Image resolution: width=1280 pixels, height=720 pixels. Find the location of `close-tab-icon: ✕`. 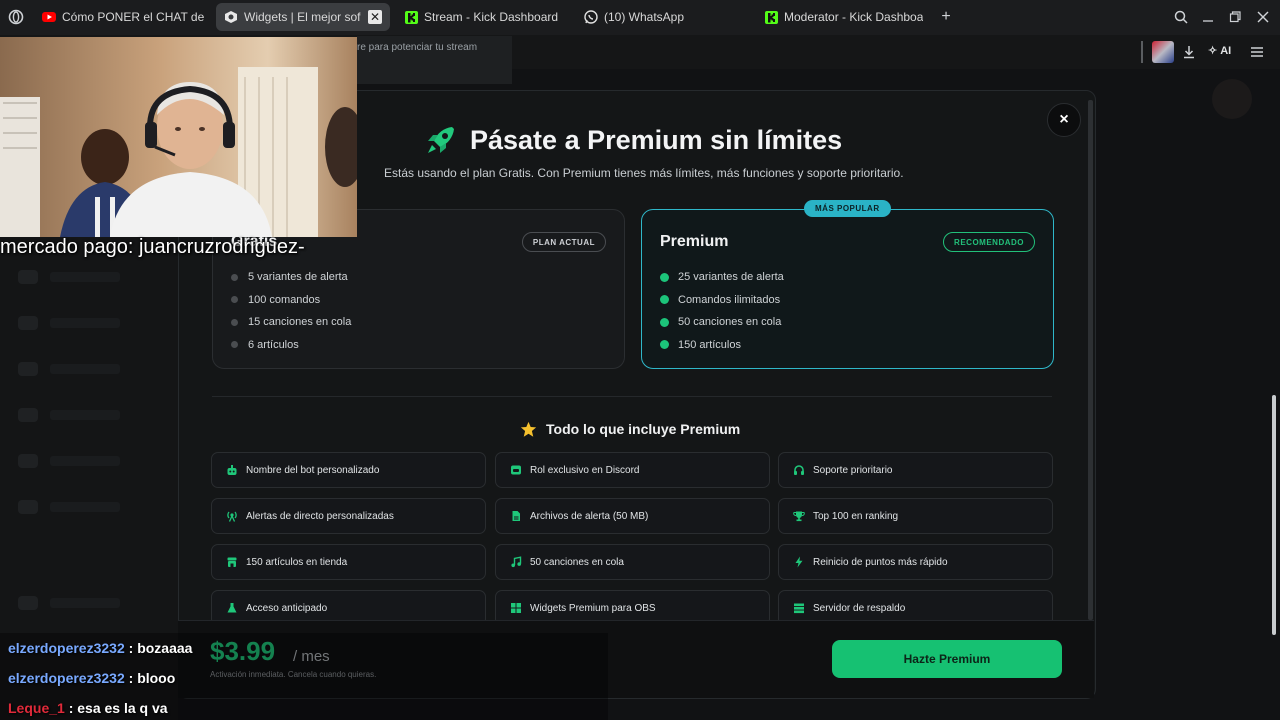

close-tab-icon: ✕ is located at coordinates (375, 17).